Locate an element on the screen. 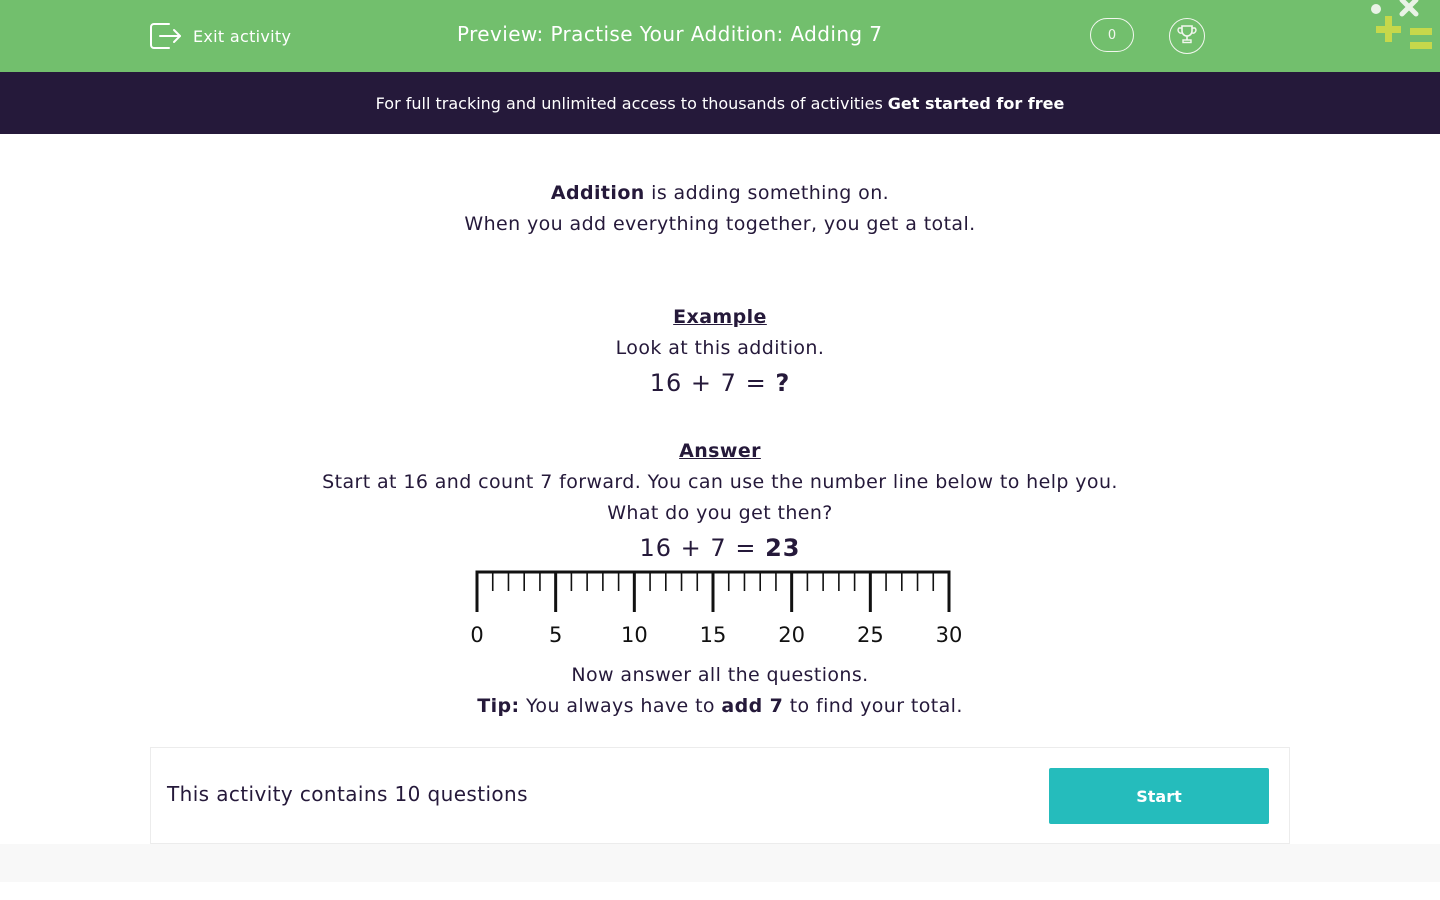 The image size is (1440, 900). tip-text-post: to find your total. is located at coordinates (873, 706).